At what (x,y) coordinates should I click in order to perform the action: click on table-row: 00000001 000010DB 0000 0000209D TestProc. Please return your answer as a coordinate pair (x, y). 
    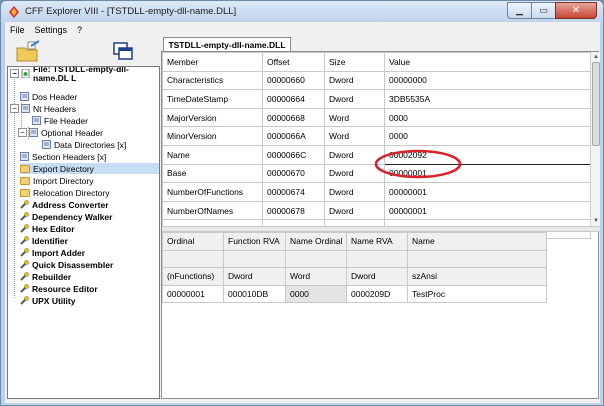
    Looking at the image, I should click on (354, 293).